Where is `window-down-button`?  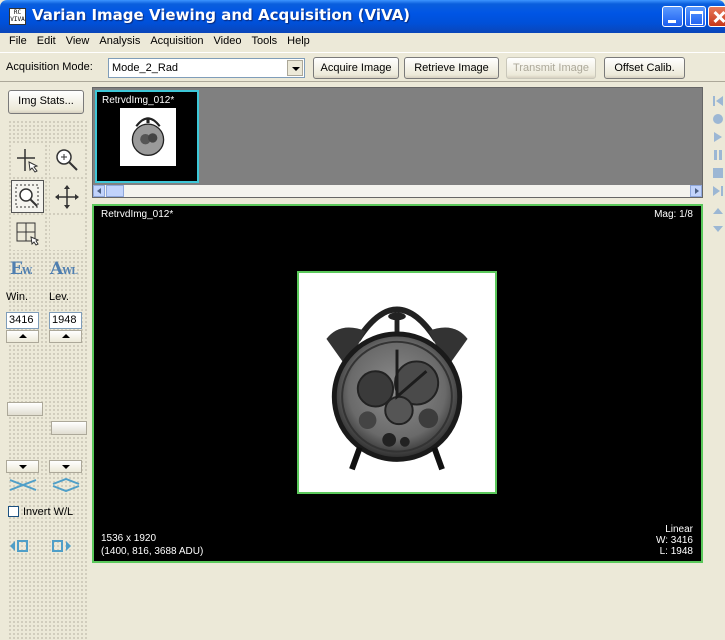
window-down-button is located at coordinates (22, 466).